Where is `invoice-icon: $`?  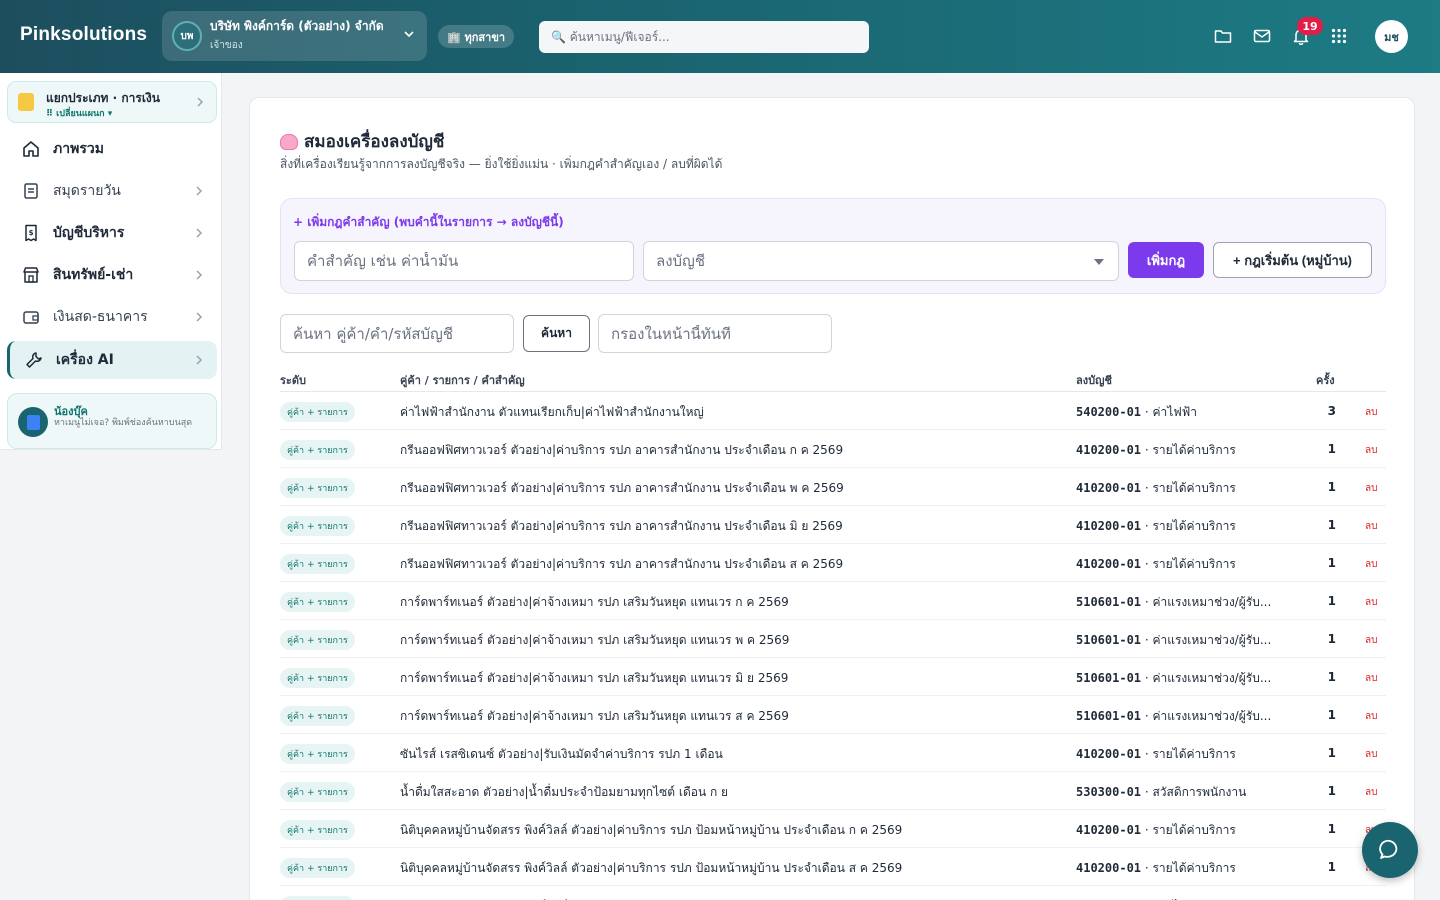
invoice-icon: $ is located at coordinates (31, 233).